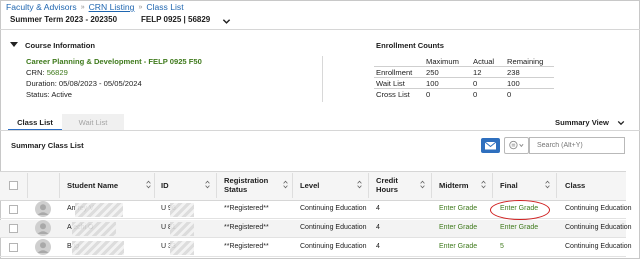  Describe the element at coordinates (60, 45) in the screenshot. I see `course-info-heading: Course Information` at that location.